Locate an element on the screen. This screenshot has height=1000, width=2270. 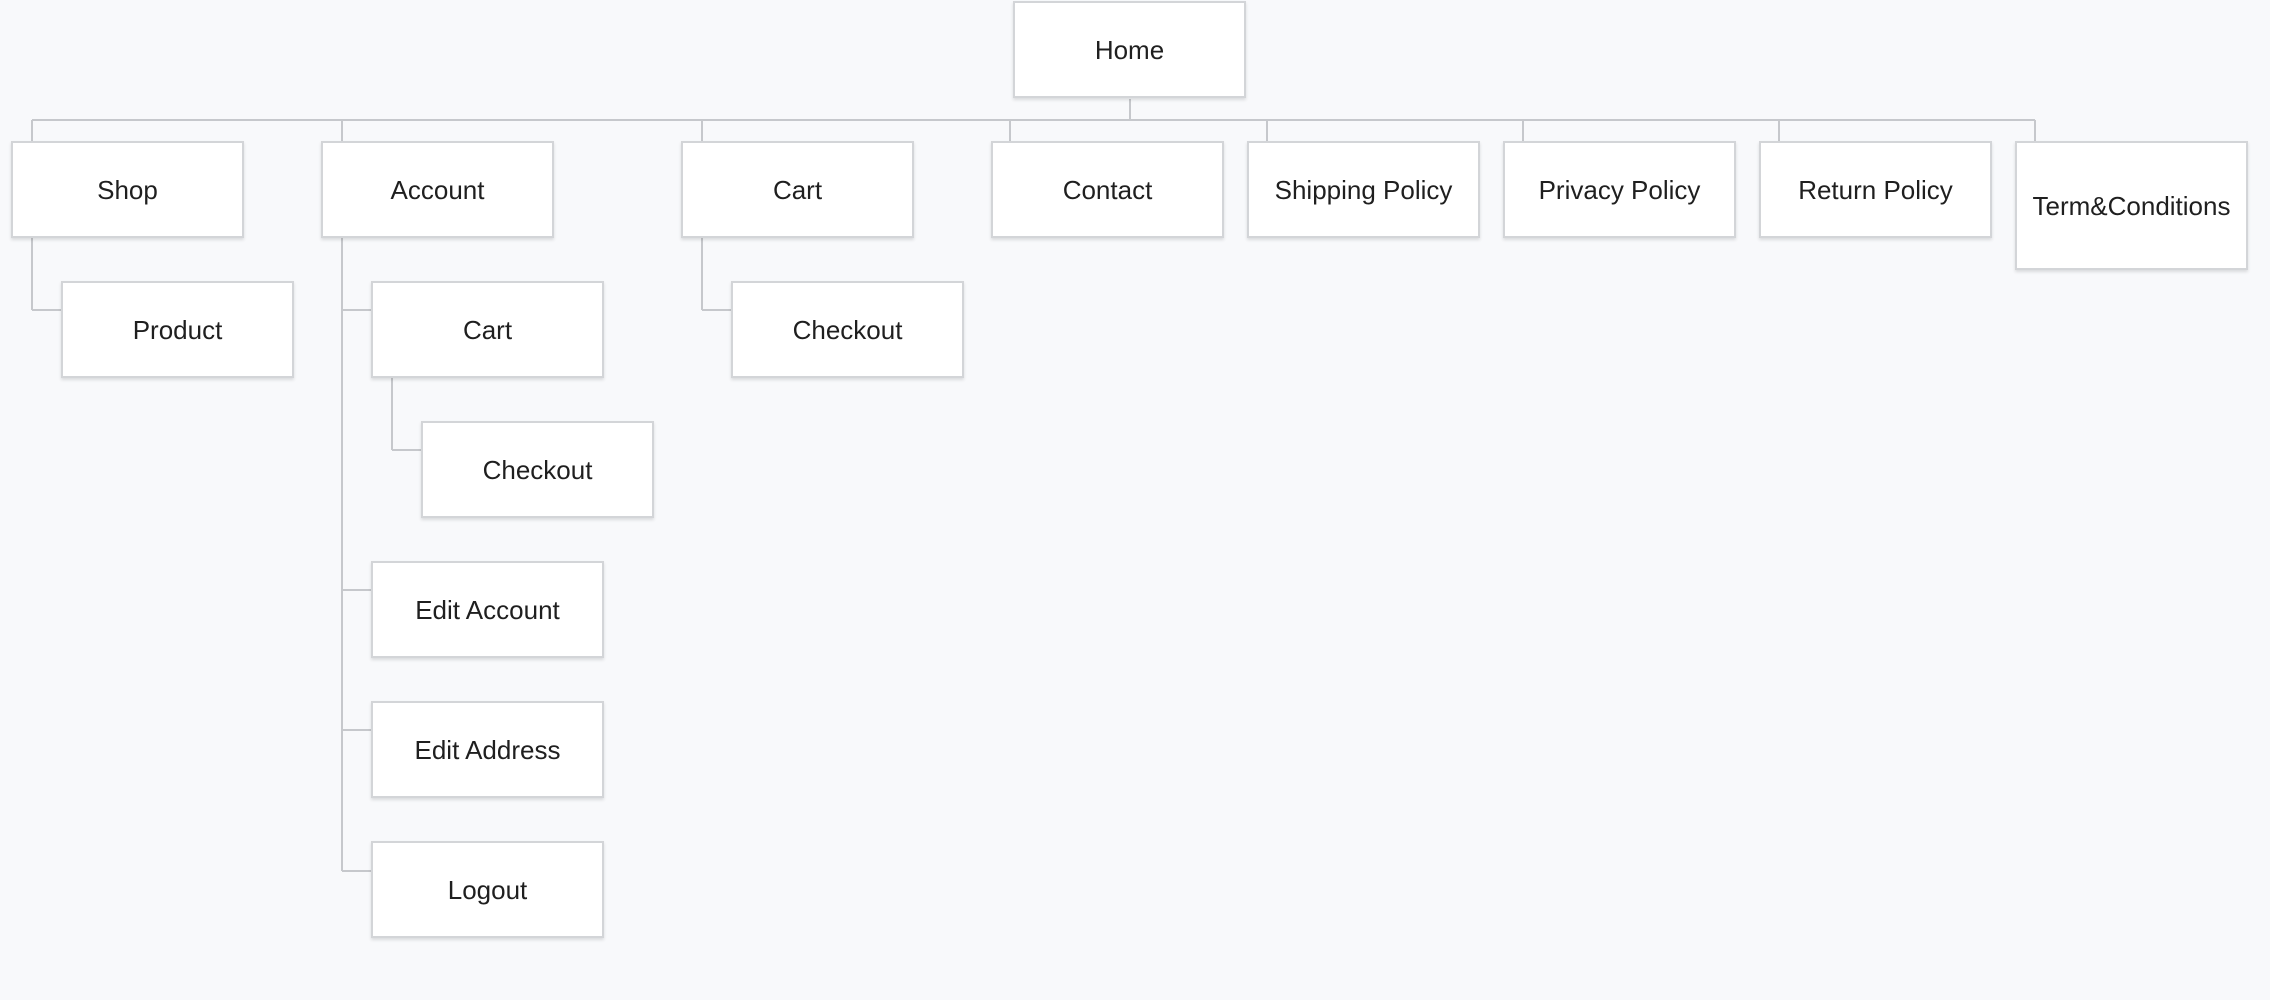
node-privacy-policy-label: Privacy Policy is located at coordinates (1619, 189).